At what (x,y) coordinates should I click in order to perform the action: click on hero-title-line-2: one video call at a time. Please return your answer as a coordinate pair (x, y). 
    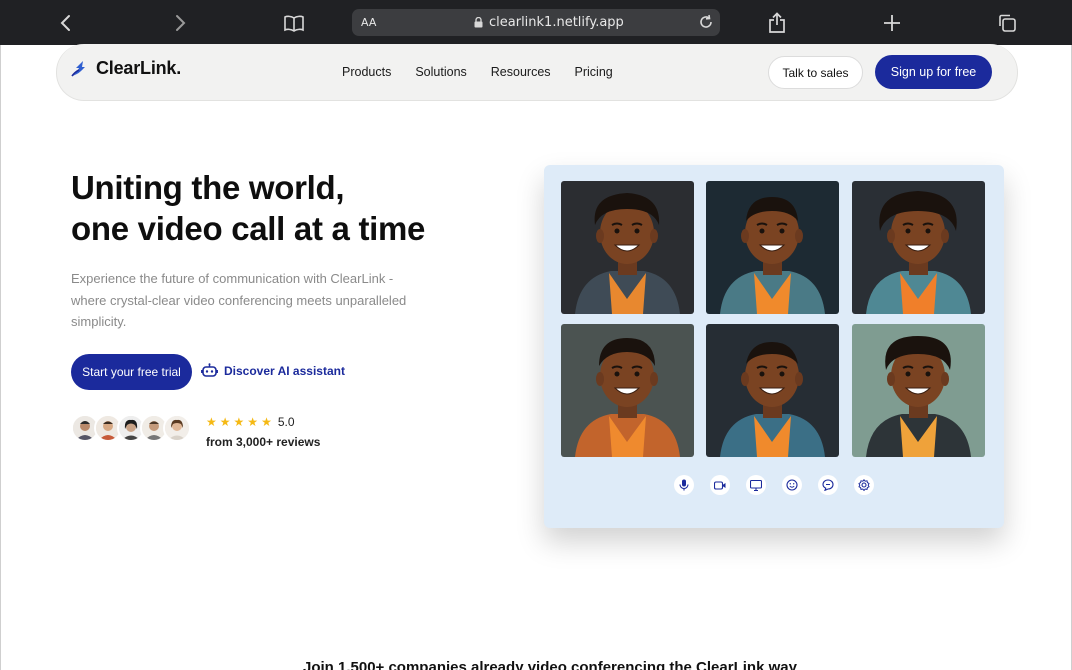
    Looking at the image, I should click on (248, 228).